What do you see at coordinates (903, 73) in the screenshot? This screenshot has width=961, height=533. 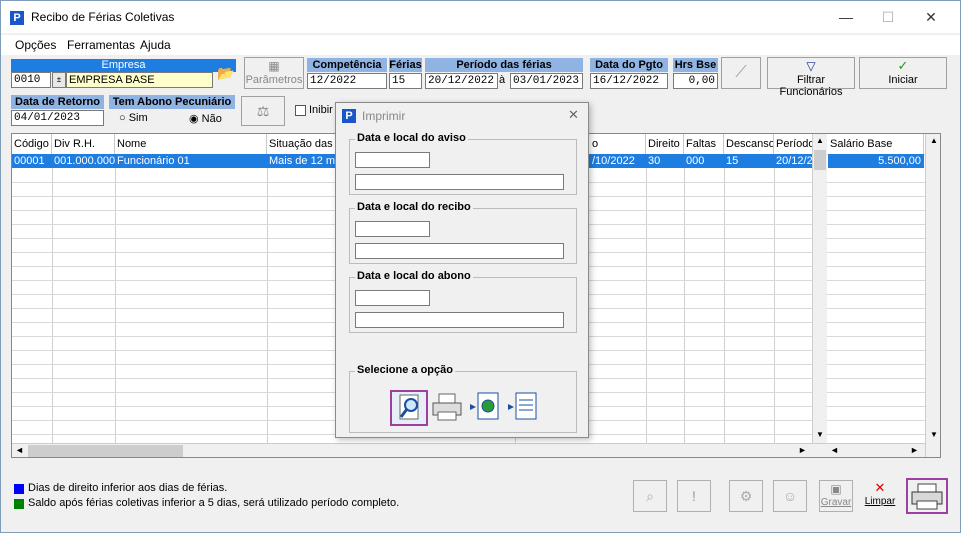 I see `iniciar-button: ✓ Iniciar` at bounding box center [903, 73].